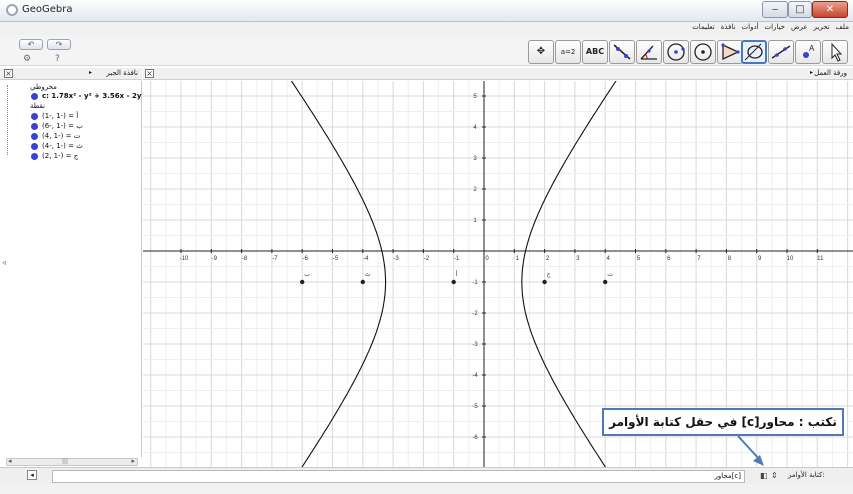 The height and width of the screenshot is (494, 853). I want to click on annotation-callout: نكتب : محاور[c] في حقل كتابة الأوامر, so click(723, 422).